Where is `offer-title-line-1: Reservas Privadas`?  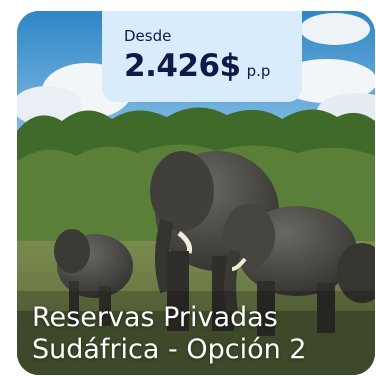 offer-title-line-1: Reservas Privadas is located at coordinates (155, 317).